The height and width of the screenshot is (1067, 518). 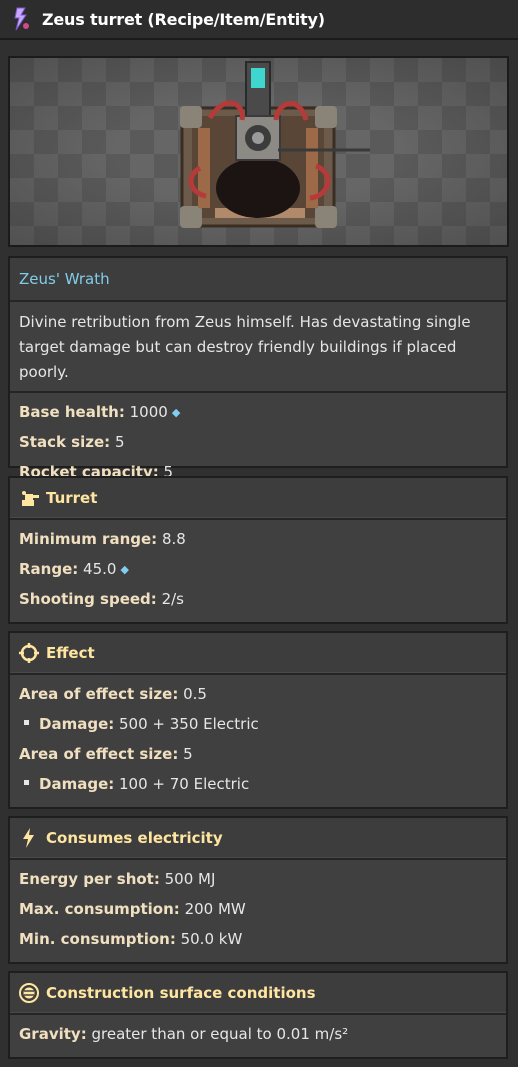 I want to click on stat-label: Minimum range:, so click(x=88, y=539).